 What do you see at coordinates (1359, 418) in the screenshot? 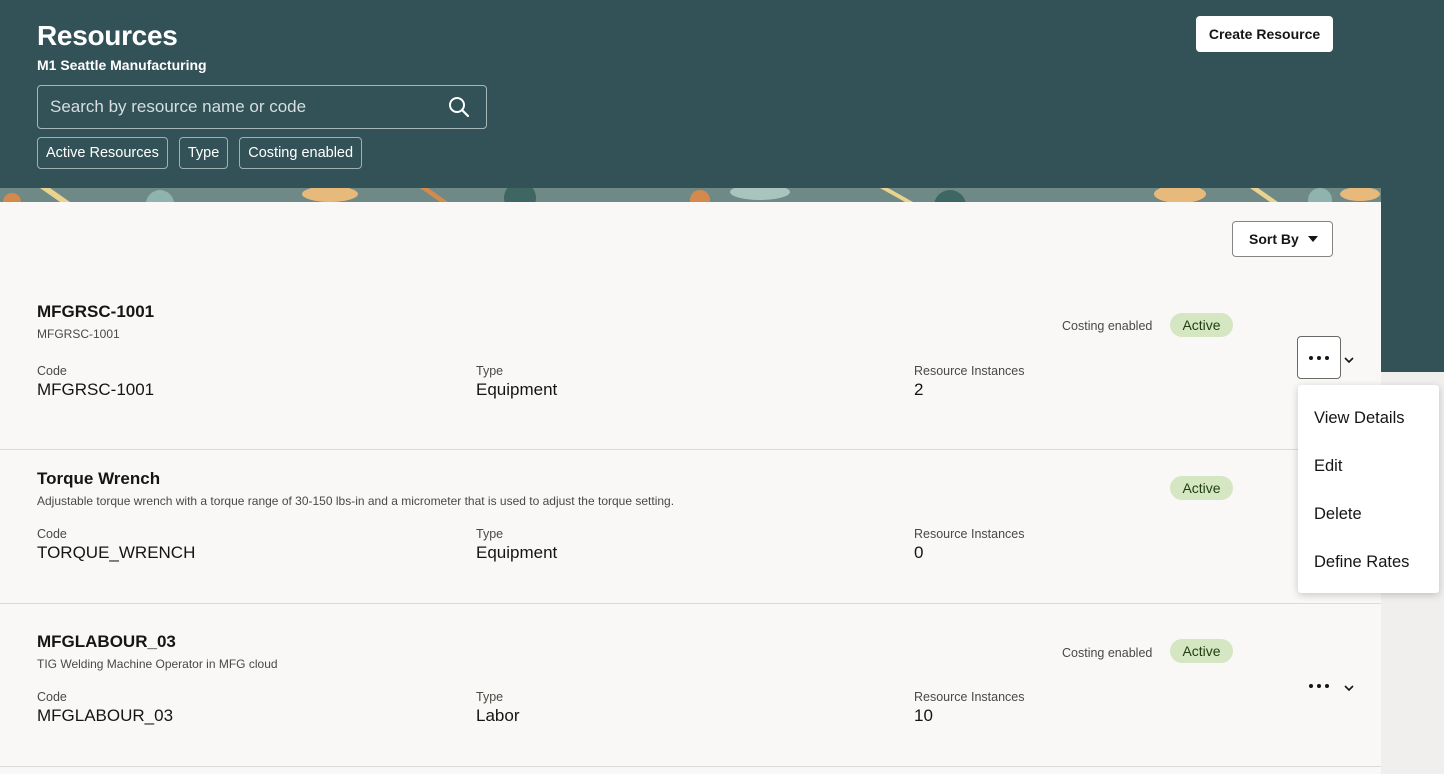
I see `menu-item-view-details: View Details` at bounding box center [1359, 418].